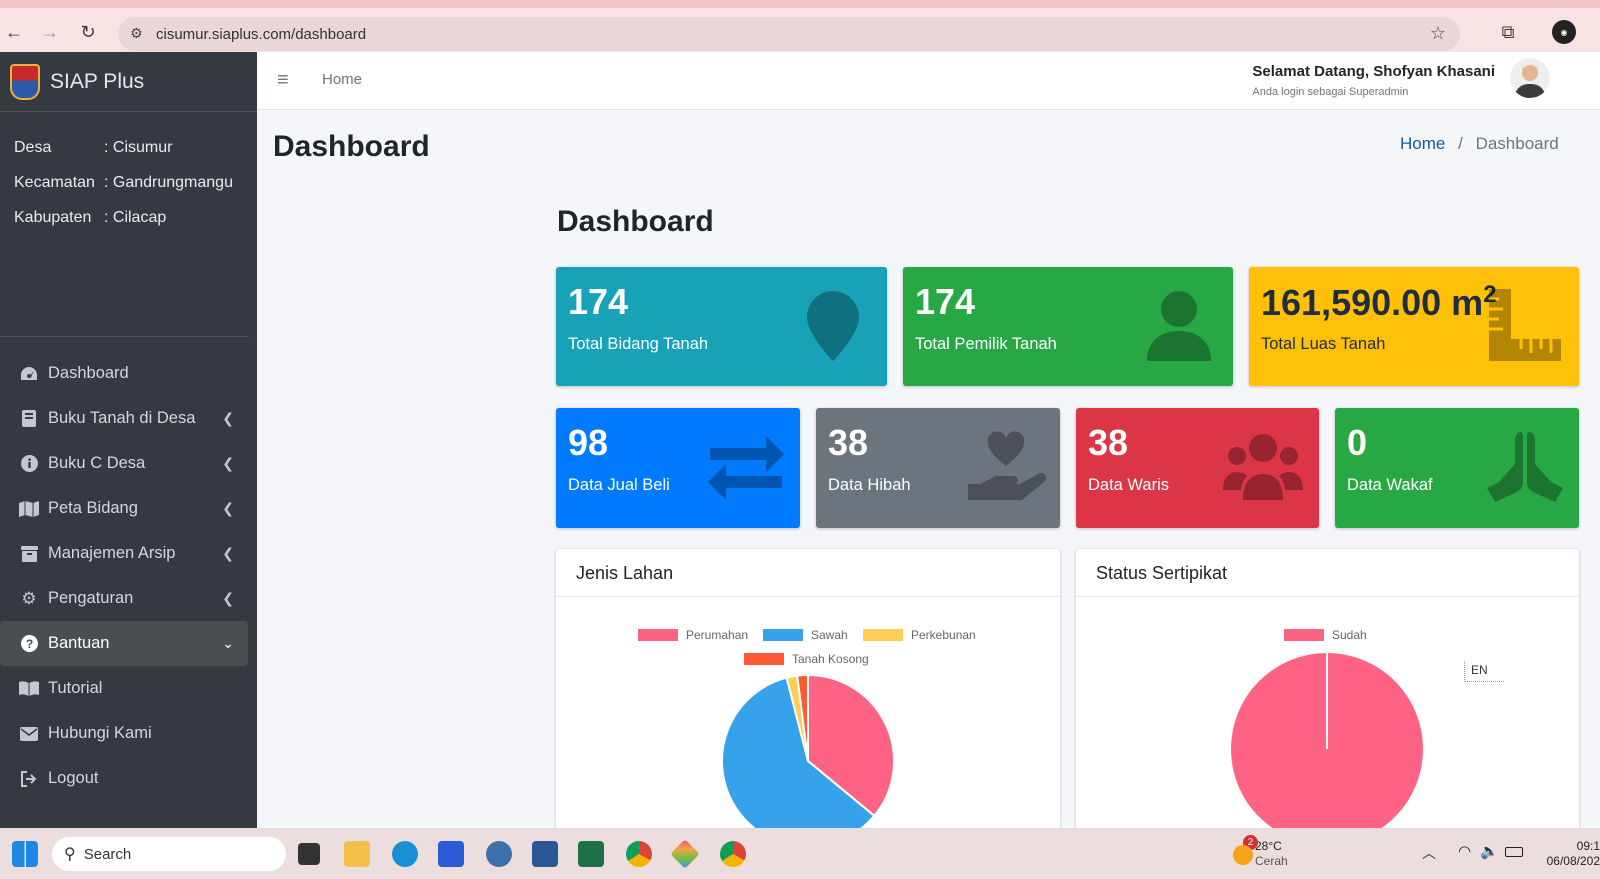 Image resolution: width=1600 pixels, height=879 pixels. Describe the element at coordinates (405, 854) in the screenshot. I see `edge-browser-icon` at that location.